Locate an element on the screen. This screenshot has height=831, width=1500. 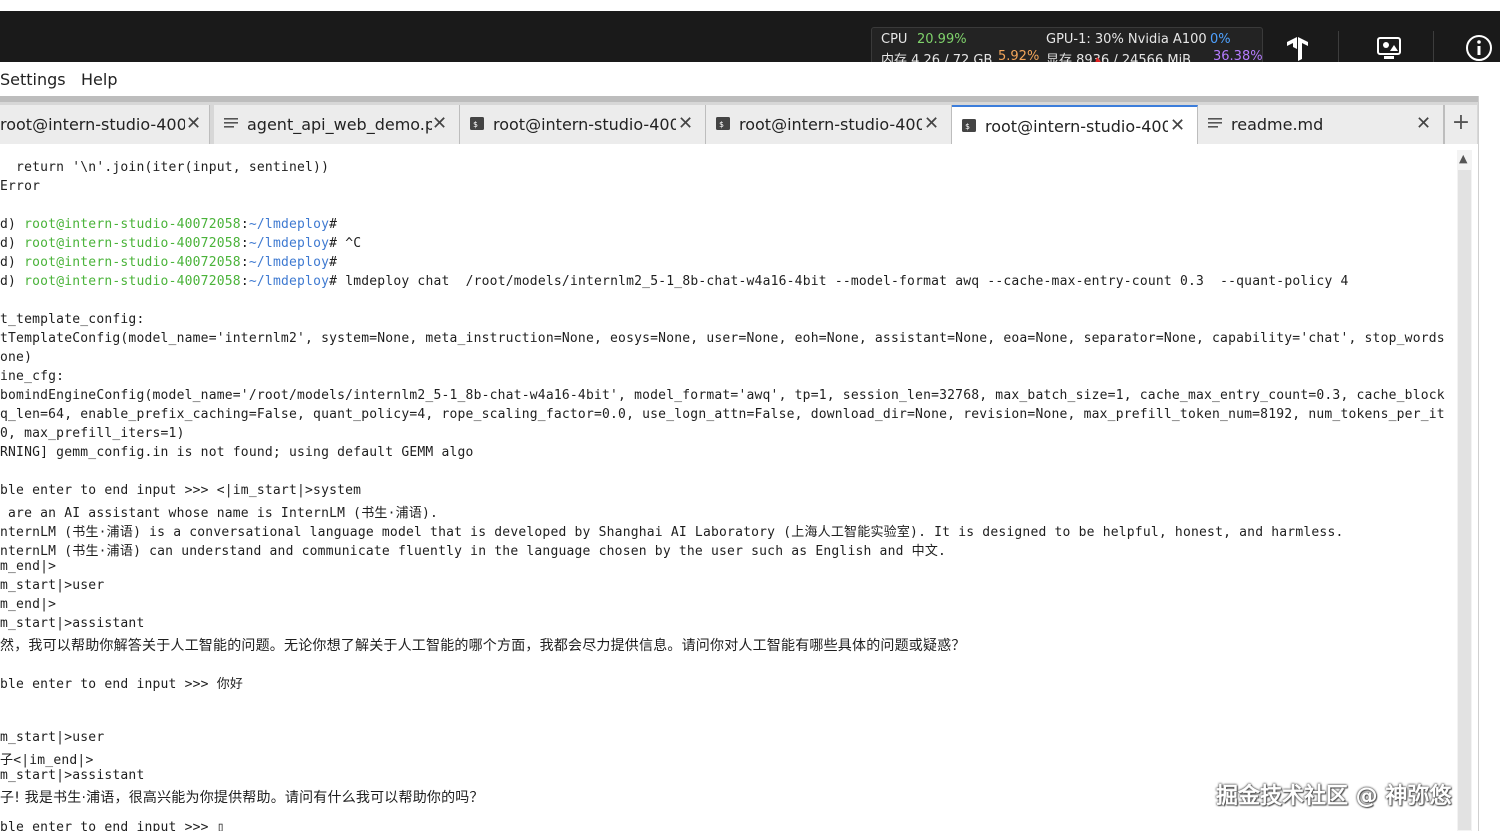
terminal-line: 0, max_prefill_iters=1) is located at coordinates (92, 433).